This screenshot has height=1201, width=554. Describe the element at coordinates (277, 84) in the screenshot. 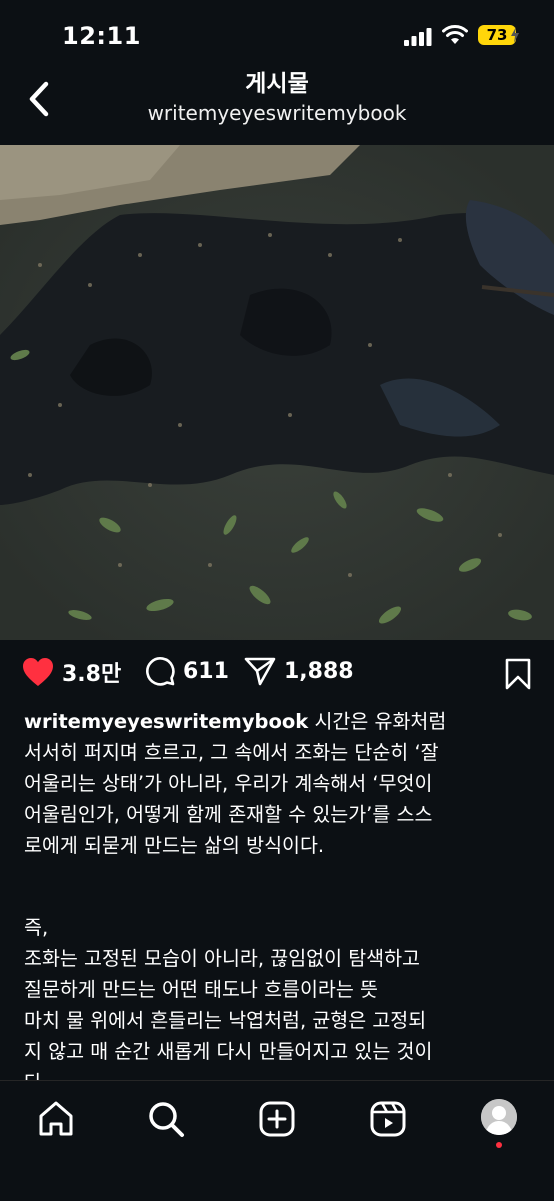

I see `page-title: 게시물` at that location.